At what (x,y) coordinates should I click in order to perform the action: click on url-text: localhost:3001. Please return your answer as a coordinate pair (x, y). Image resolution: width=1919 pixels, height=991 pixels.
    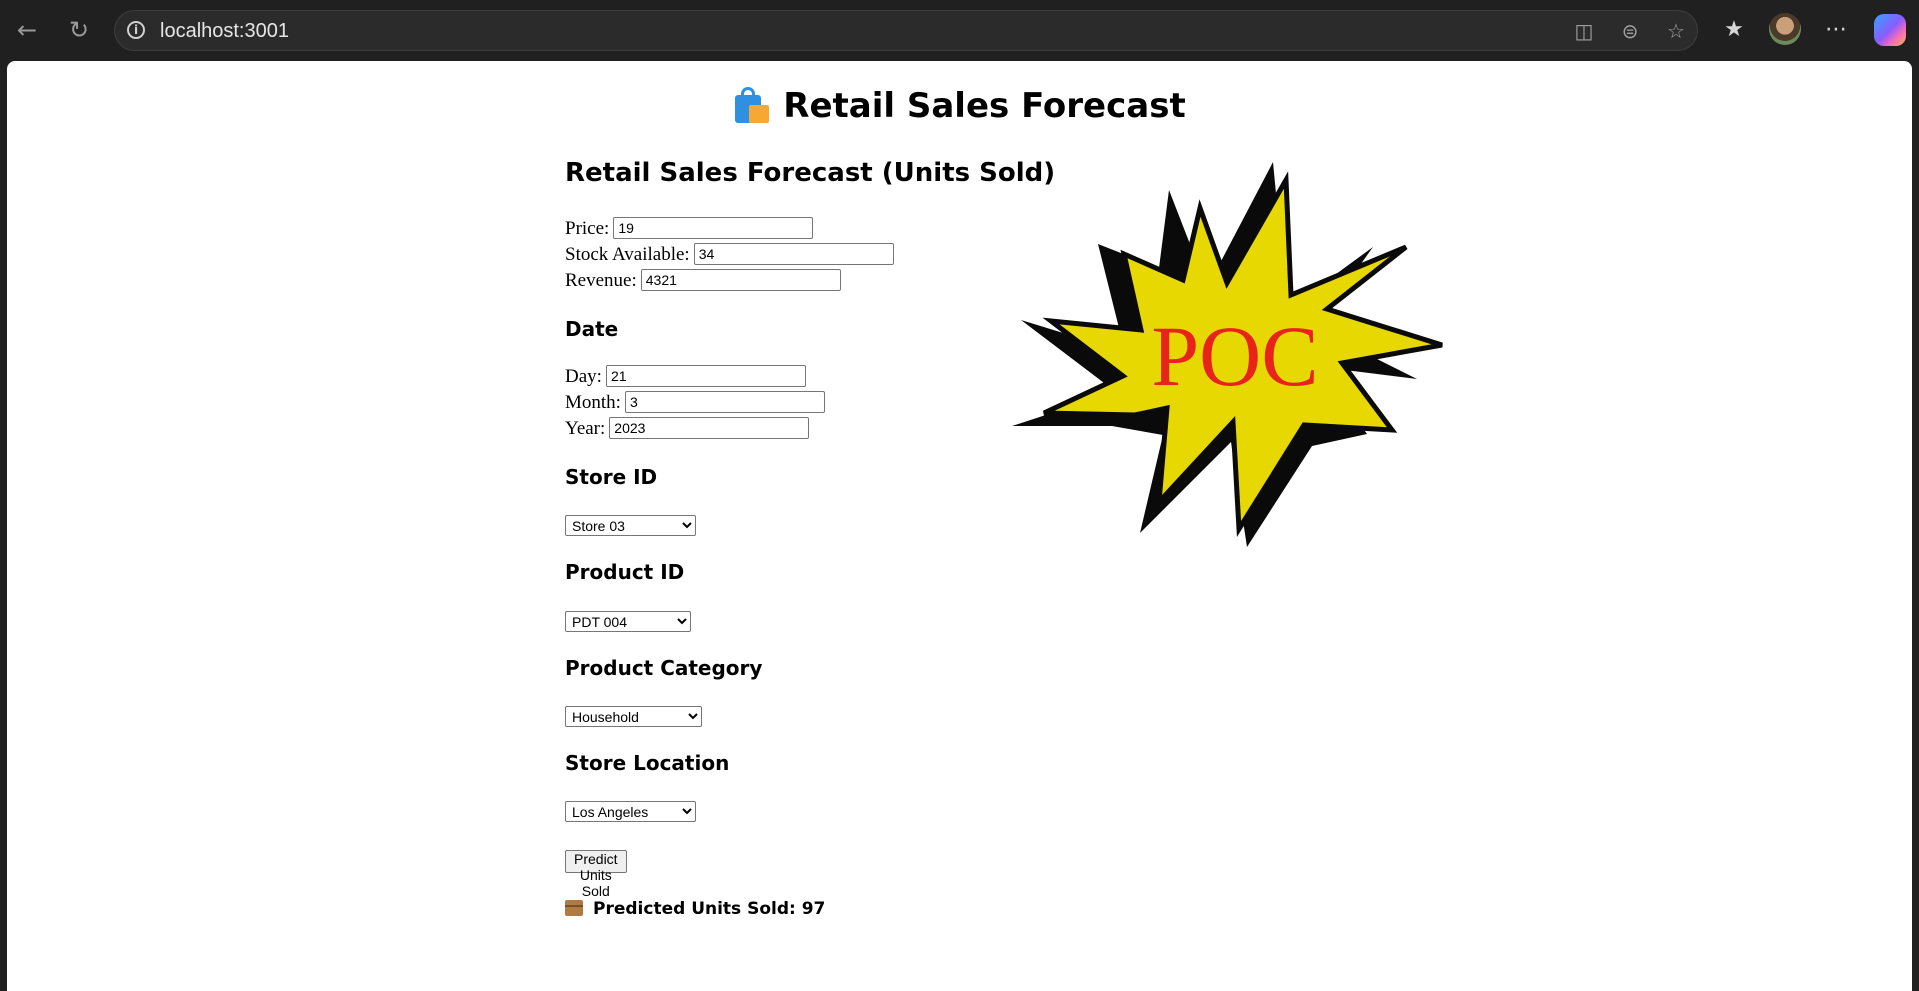
    Looking at the image, I should click on (224, 31).